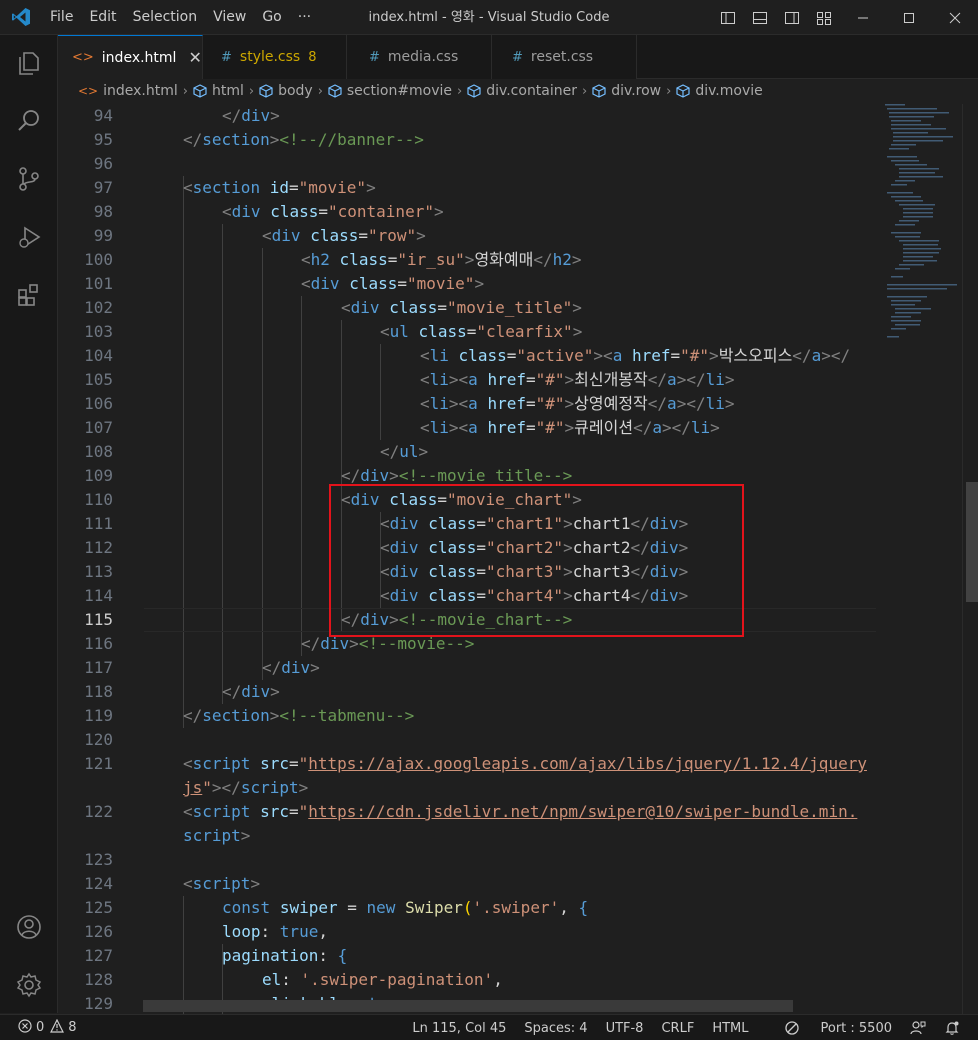 The height and width of the screenshot is (1040, 978). What do you see at coordinates (98, 427) in the screenshot?
I see `line-number: 107` at bounding box center [98, 427].